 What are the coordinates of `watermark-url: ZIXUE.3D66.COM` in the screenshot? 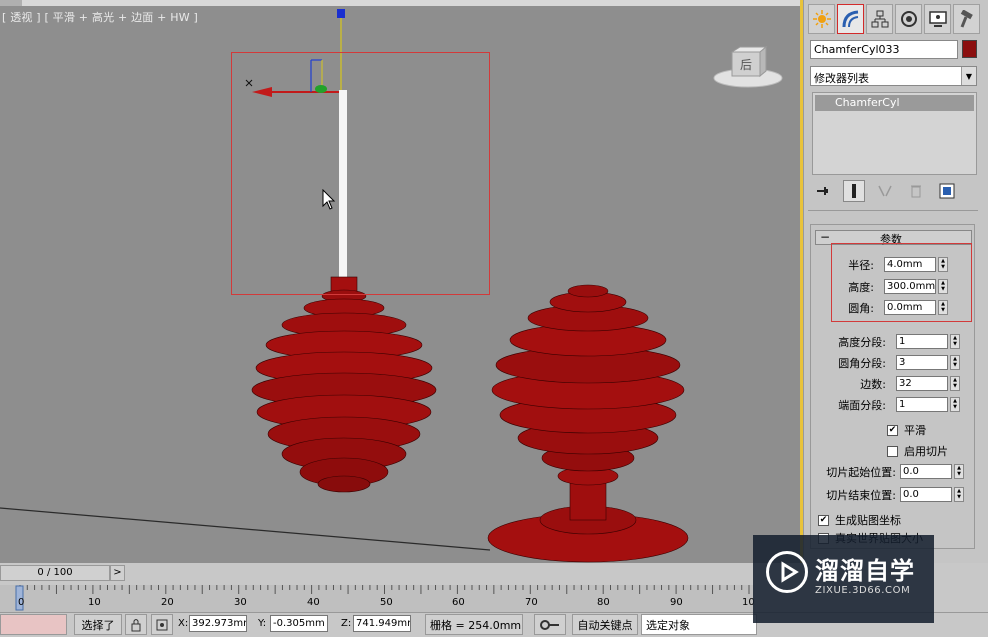 It's located at (863, 590).